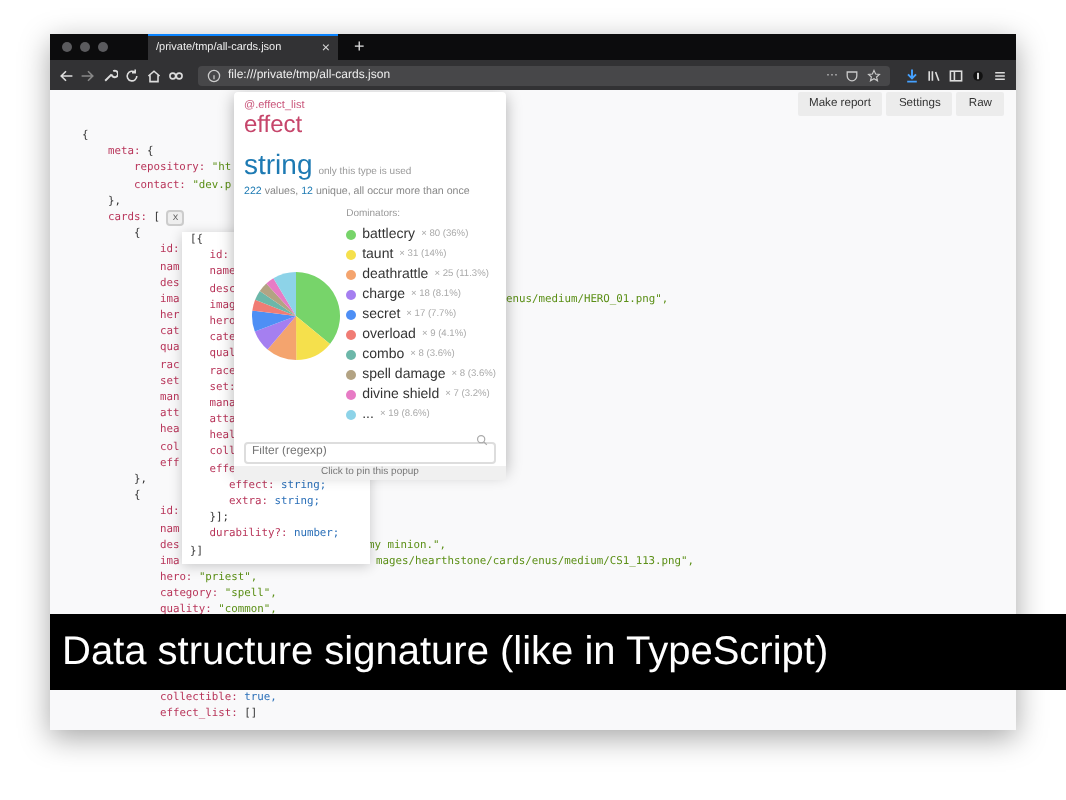 The height and width of the screenshot is (800, 1066). What do you see at coordinates (852, 75) in the screenshot?
I see `shield-icon` at bounding box center [852, 75].